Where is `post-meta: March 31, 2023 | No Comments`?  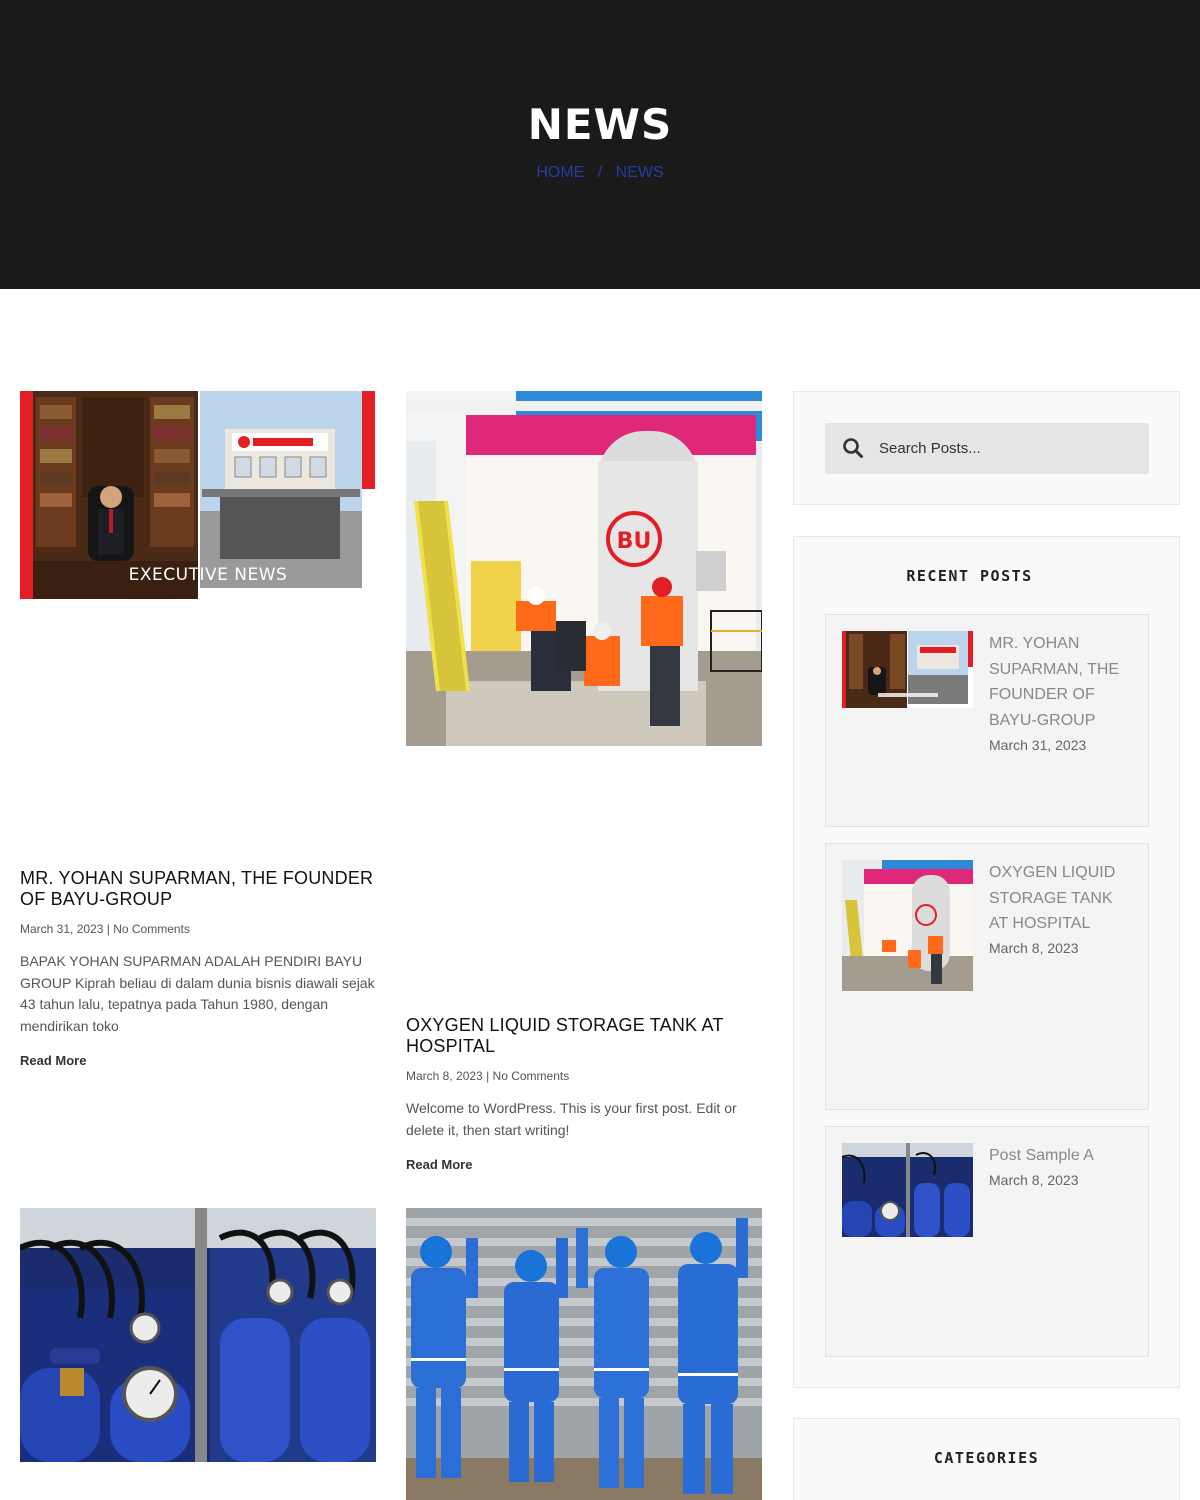
post-meta: March 31, 2023 | No Comments is located at coordinates (198, 929).